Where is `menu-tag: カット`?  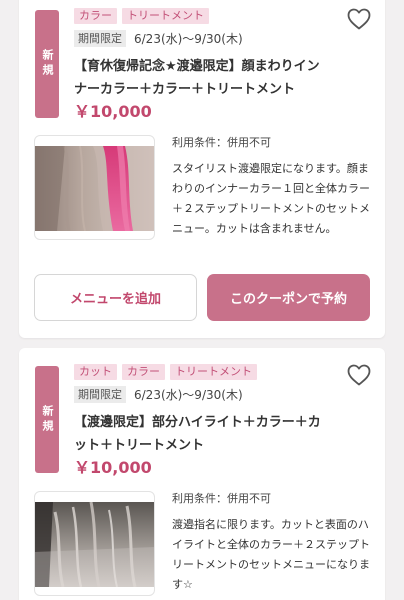
menu-tag: カット is located at coordinates (95, 372).